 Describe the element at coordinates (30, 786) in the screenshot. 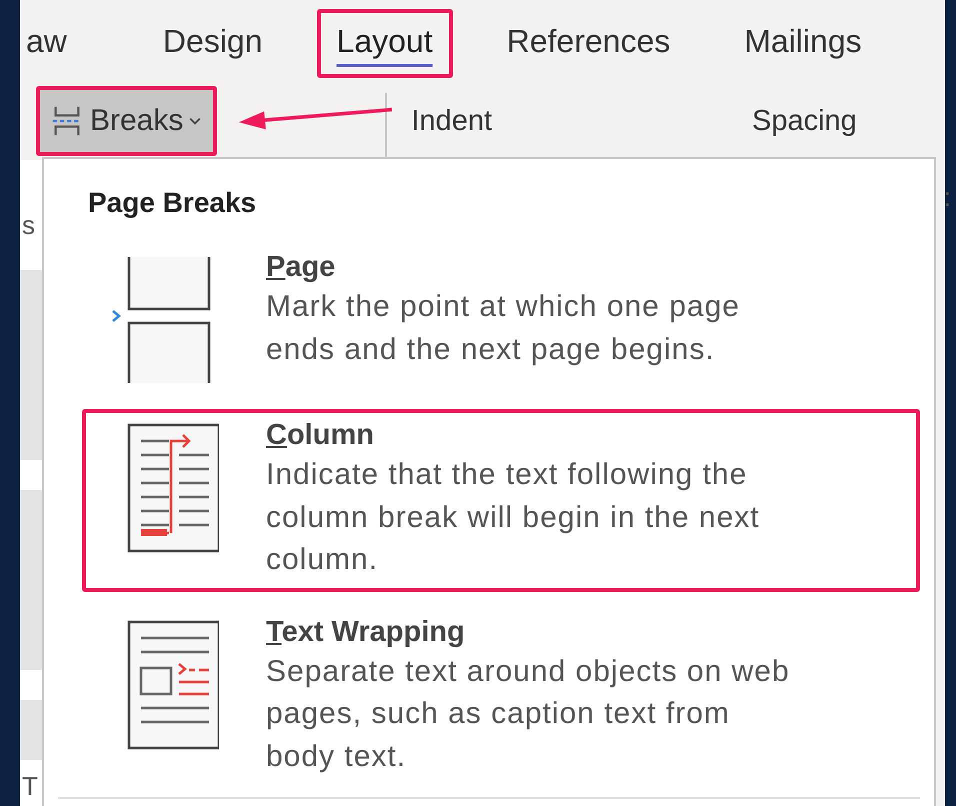

I see `text-fragment: T` at that location.